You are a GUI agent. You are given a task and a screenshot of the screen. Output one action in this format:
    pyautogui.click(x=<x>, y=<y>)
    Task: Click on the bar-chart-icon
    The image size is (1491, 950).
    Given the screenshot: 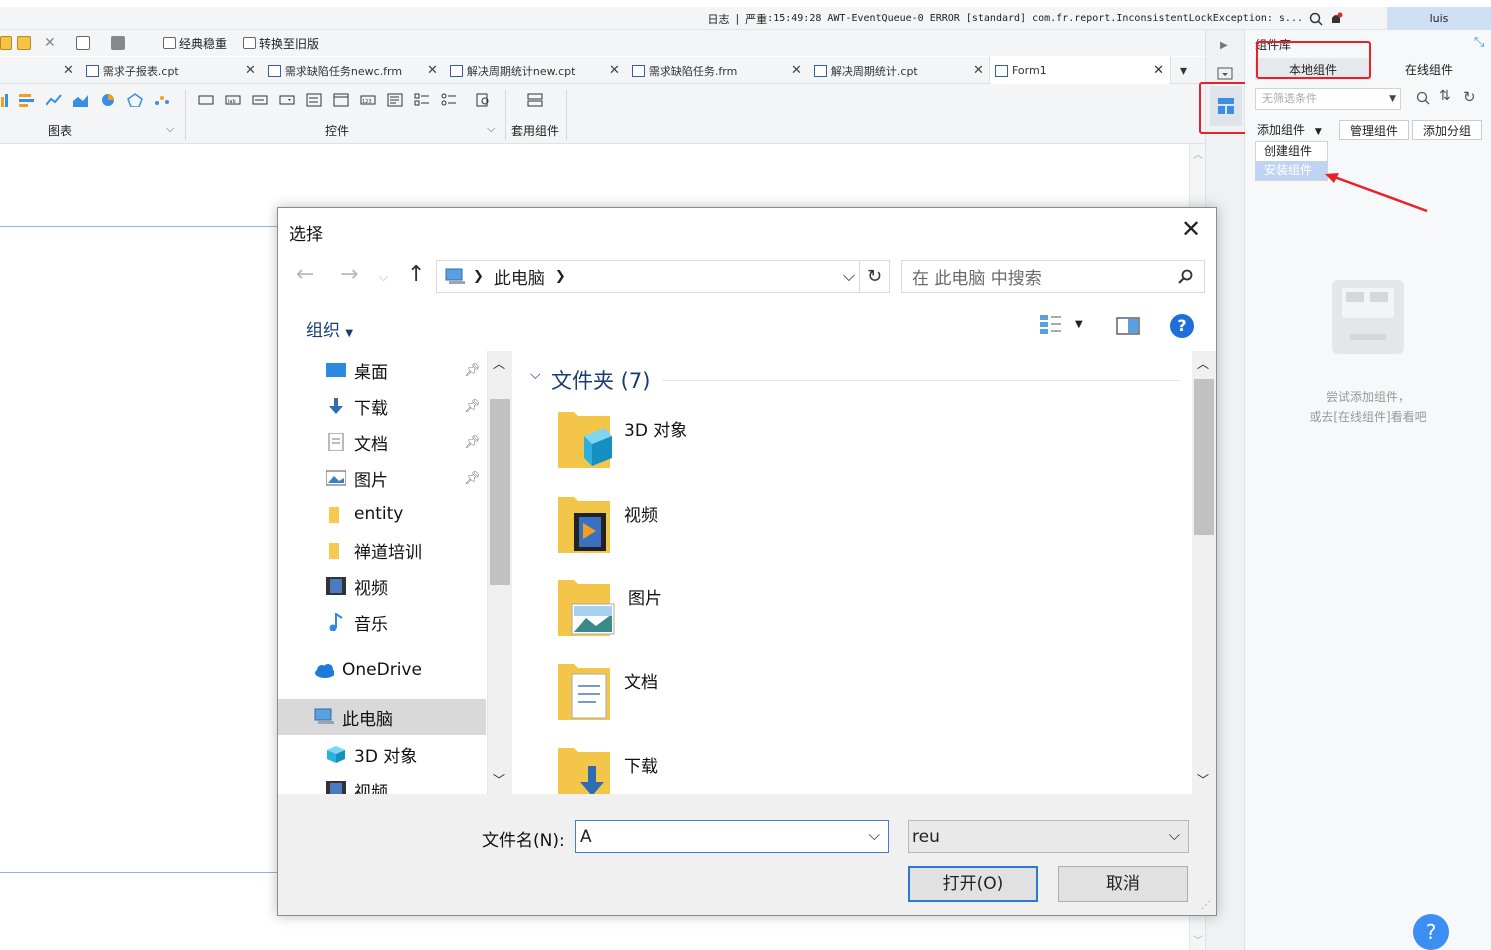 What is the action you would take?
    pyautogui.click(x=8, y=100)
    